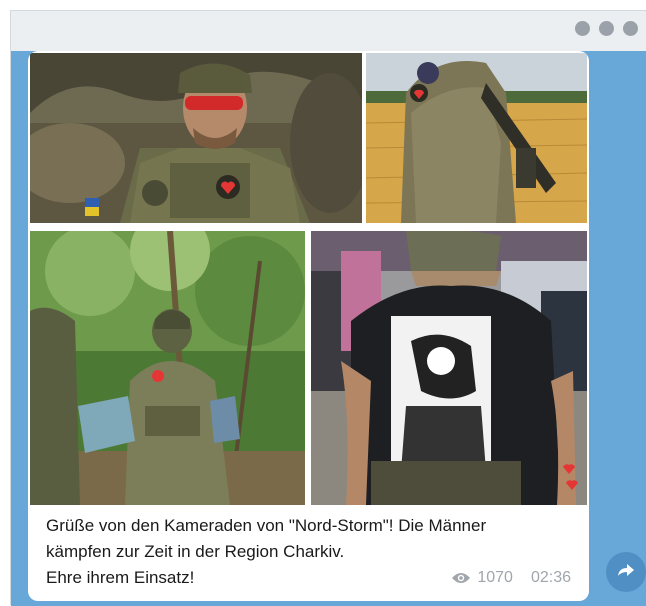 The width and height of the screenshot is (646, 606). I want to click on photo-soldier-portrait, so click(196, 138).